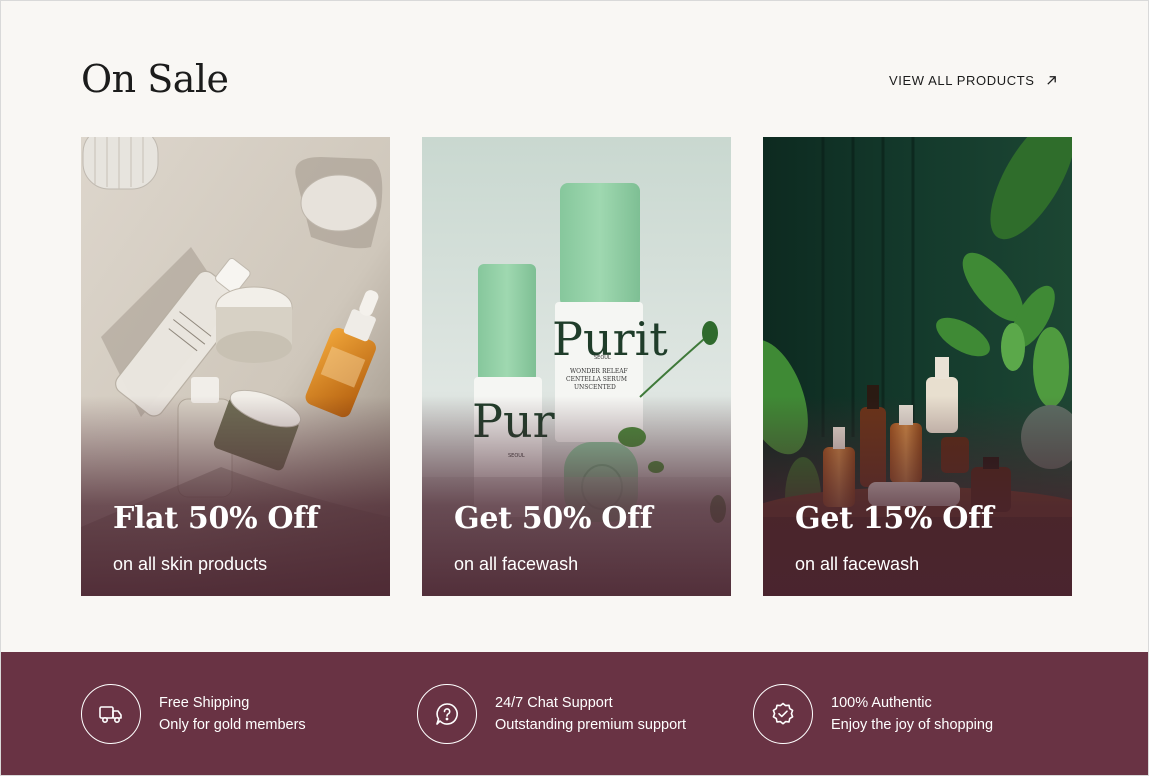  Describe the element at coordinates (554, 703) in the screenshot. I see `feature-title: 24/7 Chat Support` at that location.